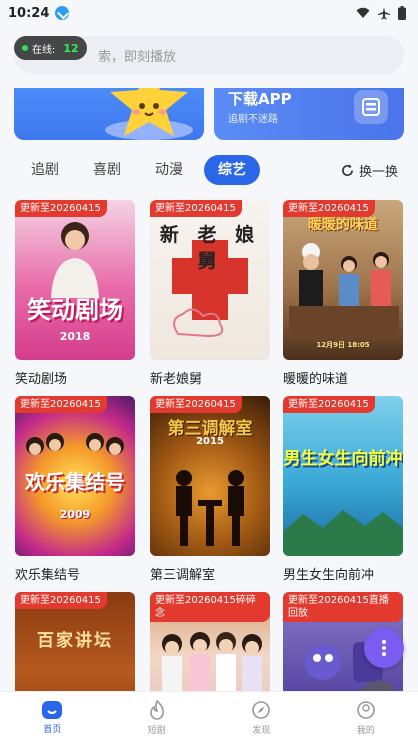  I want to click on home-icon, so click(52, 709).